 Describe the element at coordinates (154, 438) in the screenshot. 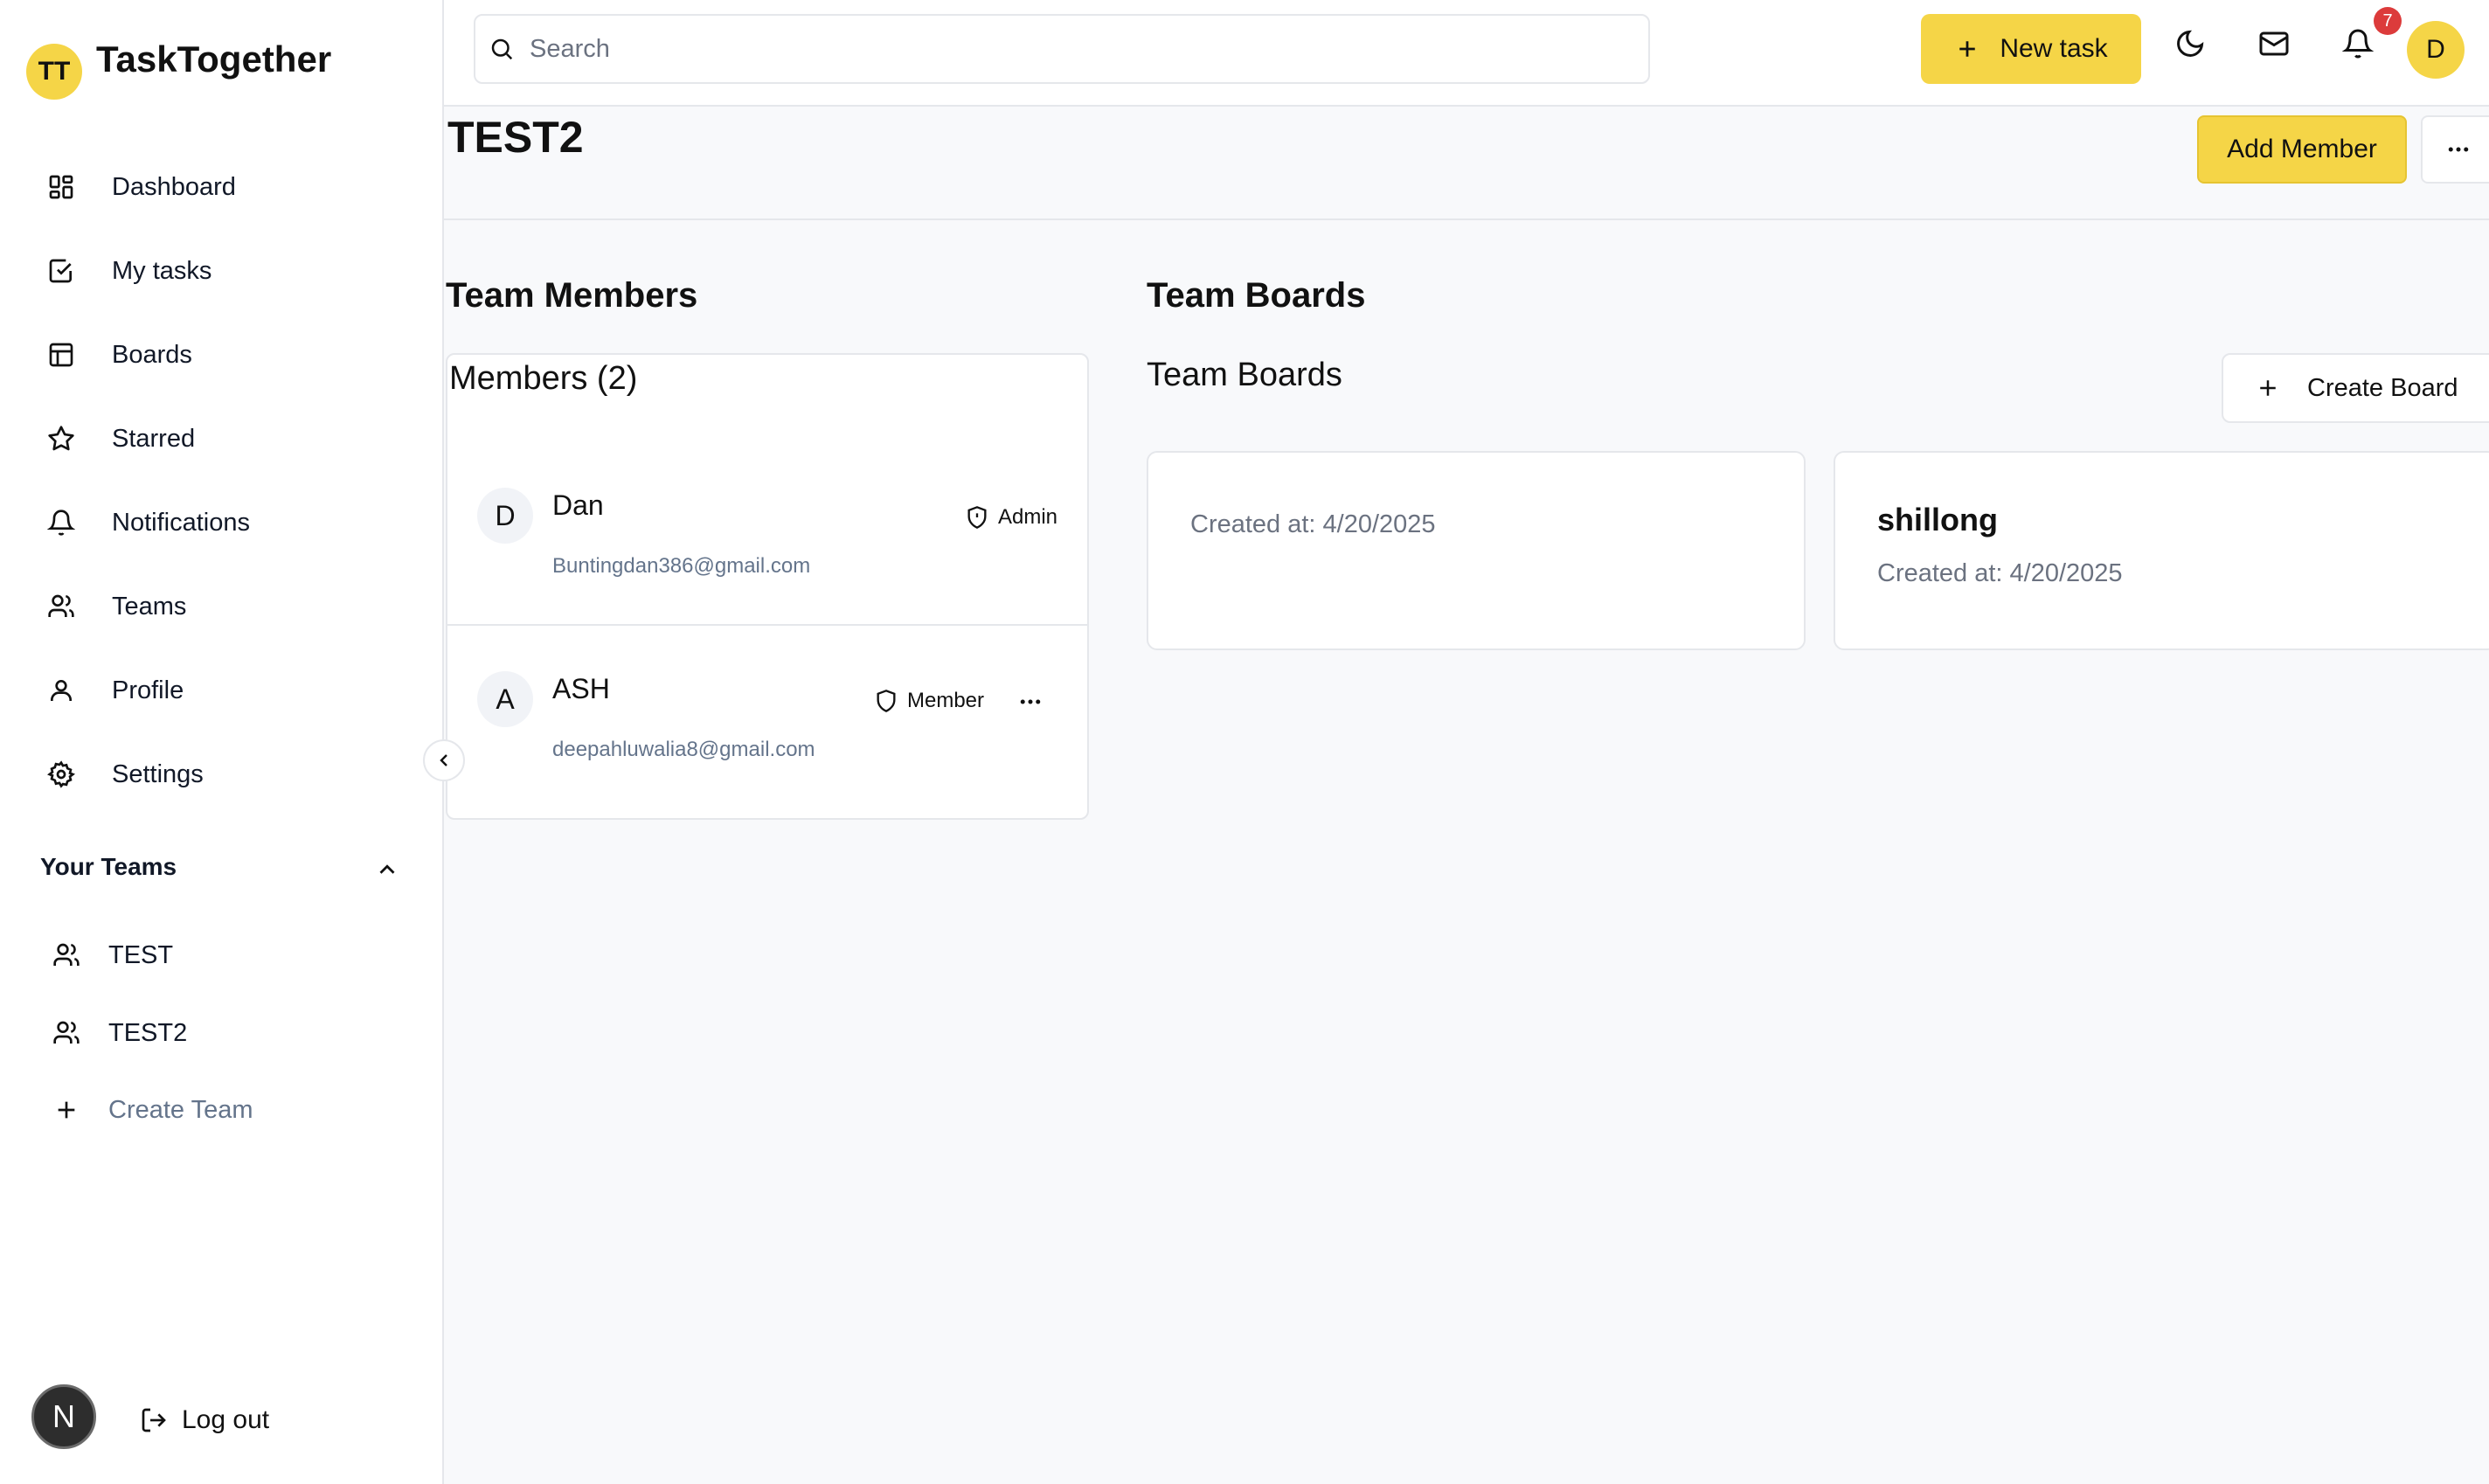

I see `sidebar-item-label: Starred` at that location.